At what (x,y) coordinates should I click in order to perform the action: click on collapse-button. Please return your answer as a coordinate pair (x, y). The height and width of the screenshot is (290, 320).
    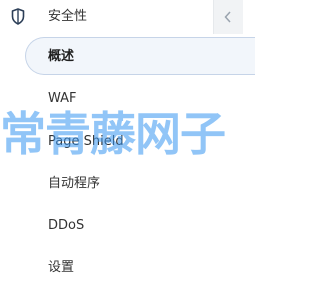
    Looking at the image, I should click on (228, 17).